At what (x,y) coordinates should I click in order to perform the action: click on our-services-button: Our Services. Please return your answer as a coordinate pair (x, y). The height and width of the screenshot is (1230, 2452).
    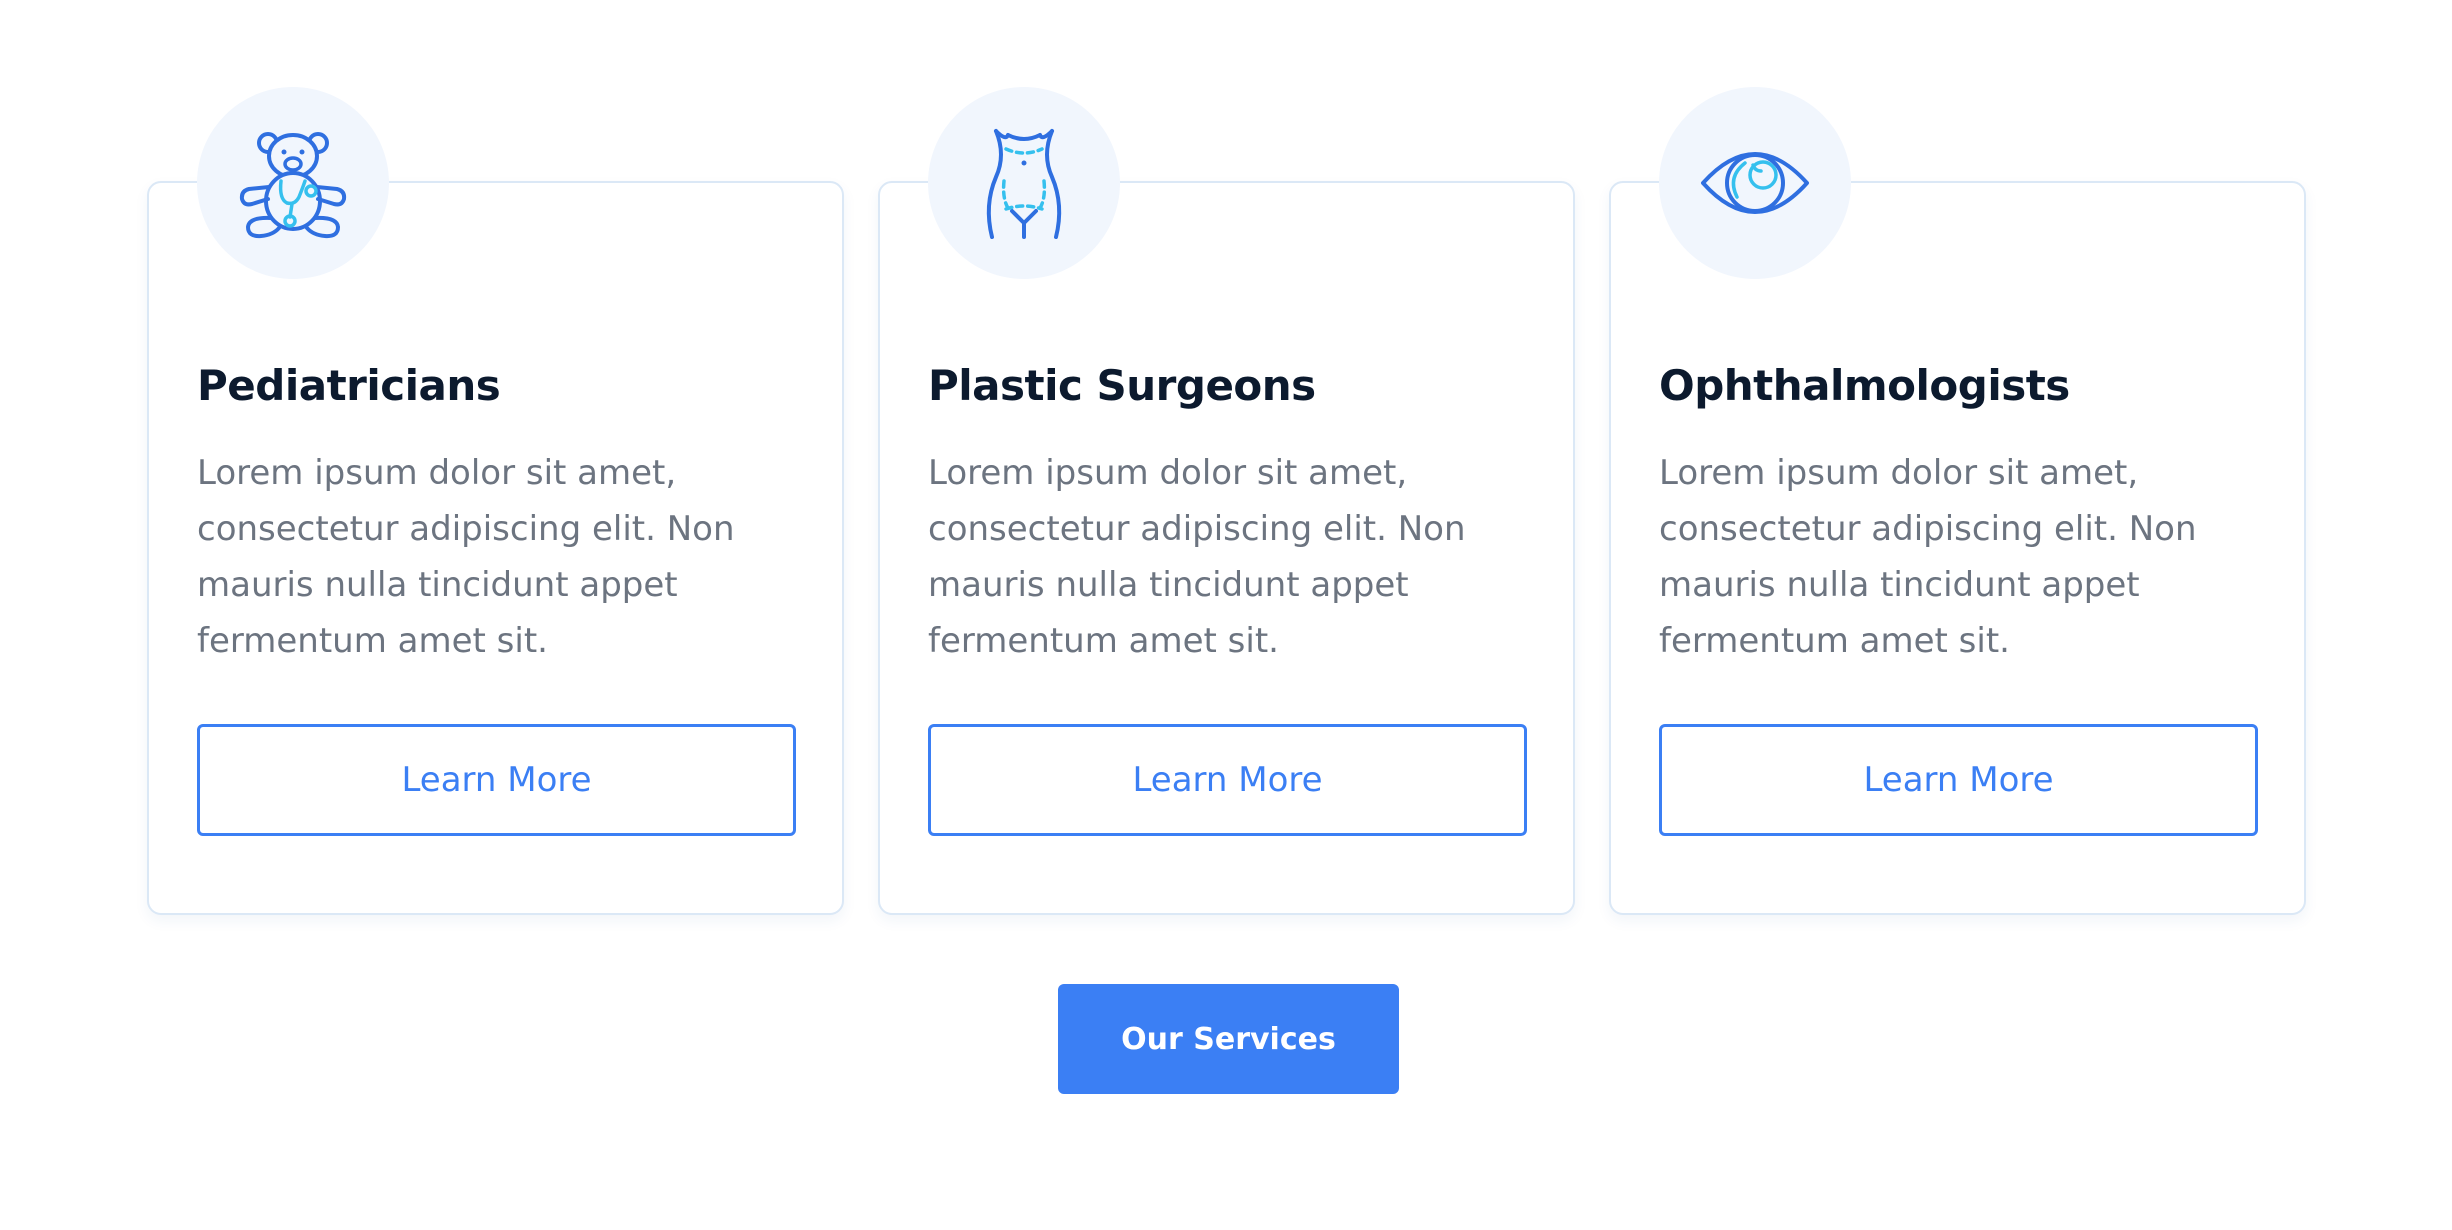
    Looking at the image, I should click on (1228, 1039).